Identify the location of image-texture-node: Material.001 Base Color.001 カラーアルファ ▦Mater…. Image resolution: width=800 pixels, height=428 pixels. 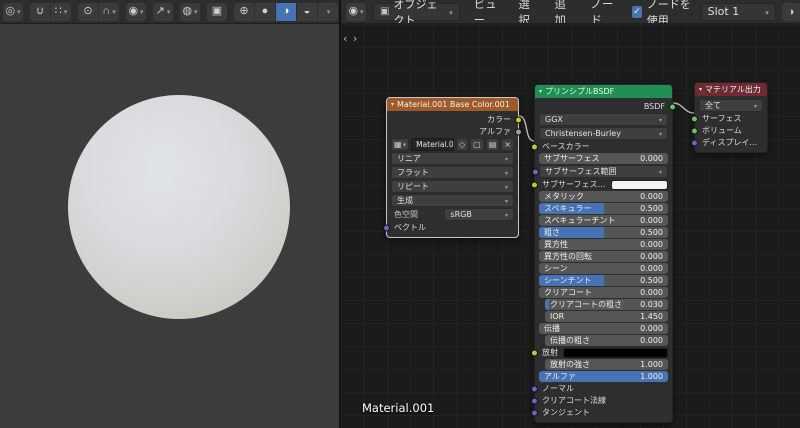
(452, 167).